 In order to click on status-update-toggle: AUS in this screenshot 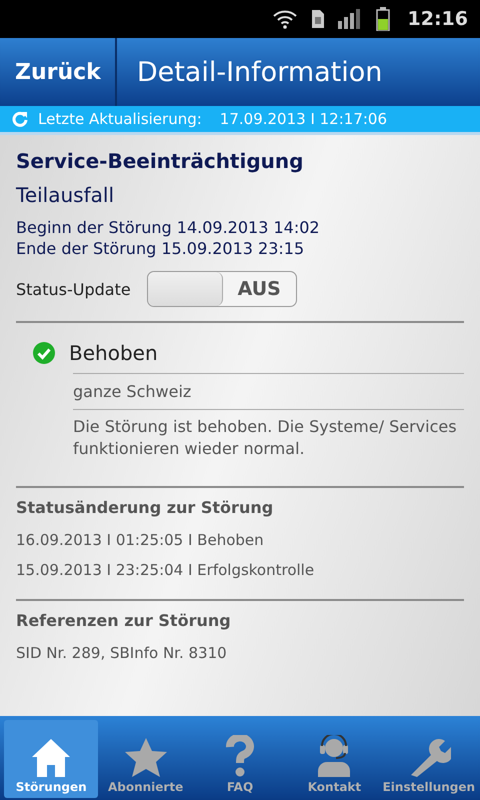, I will do `click(221, 289)`.